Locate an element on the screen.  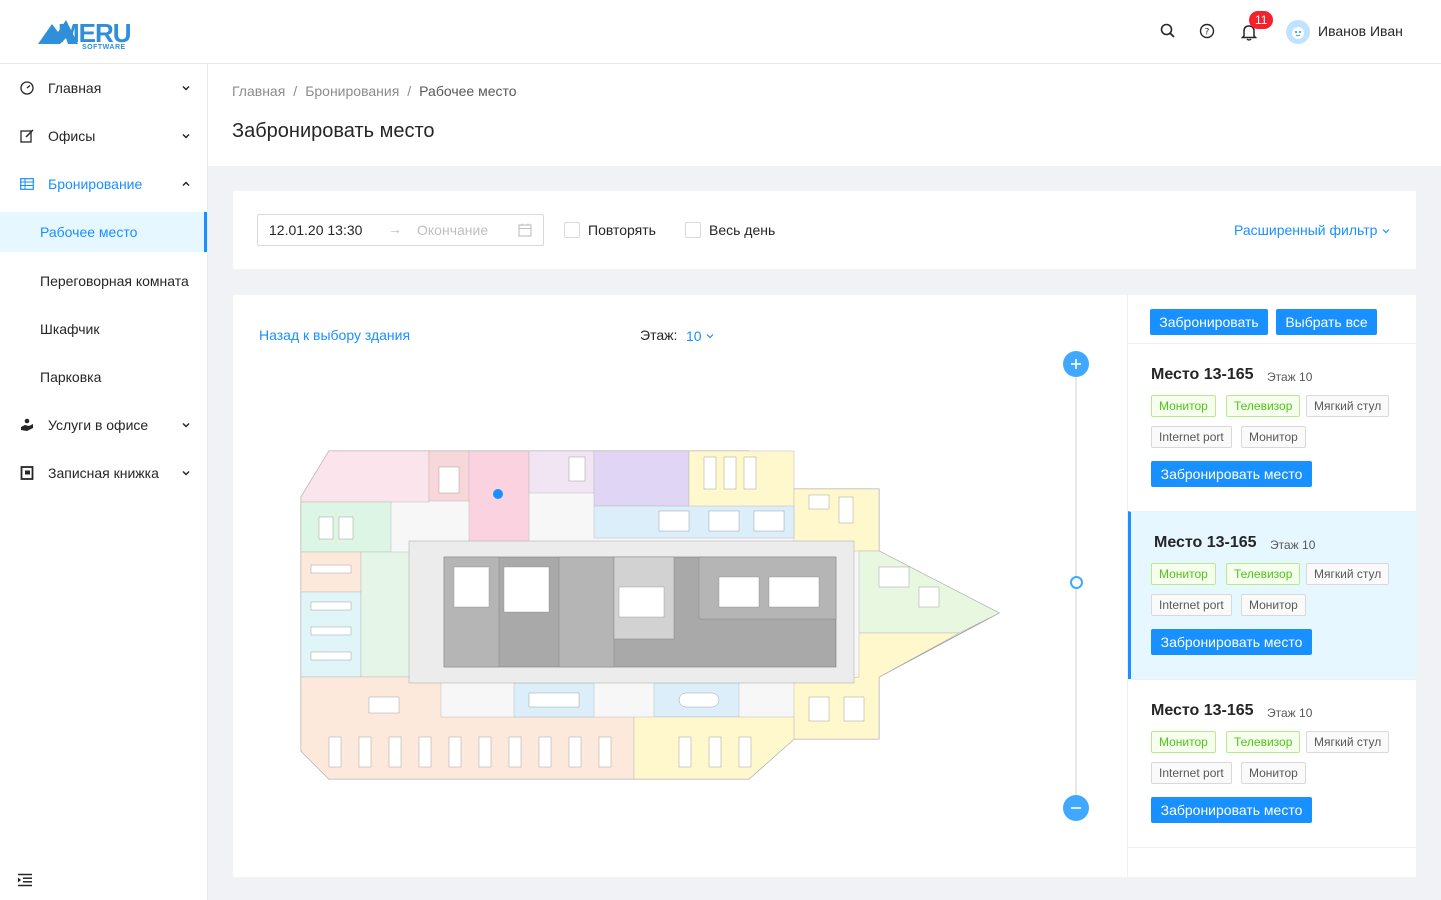
sidebar-sub-parking: Парковка is located at coordinates (103, 377).